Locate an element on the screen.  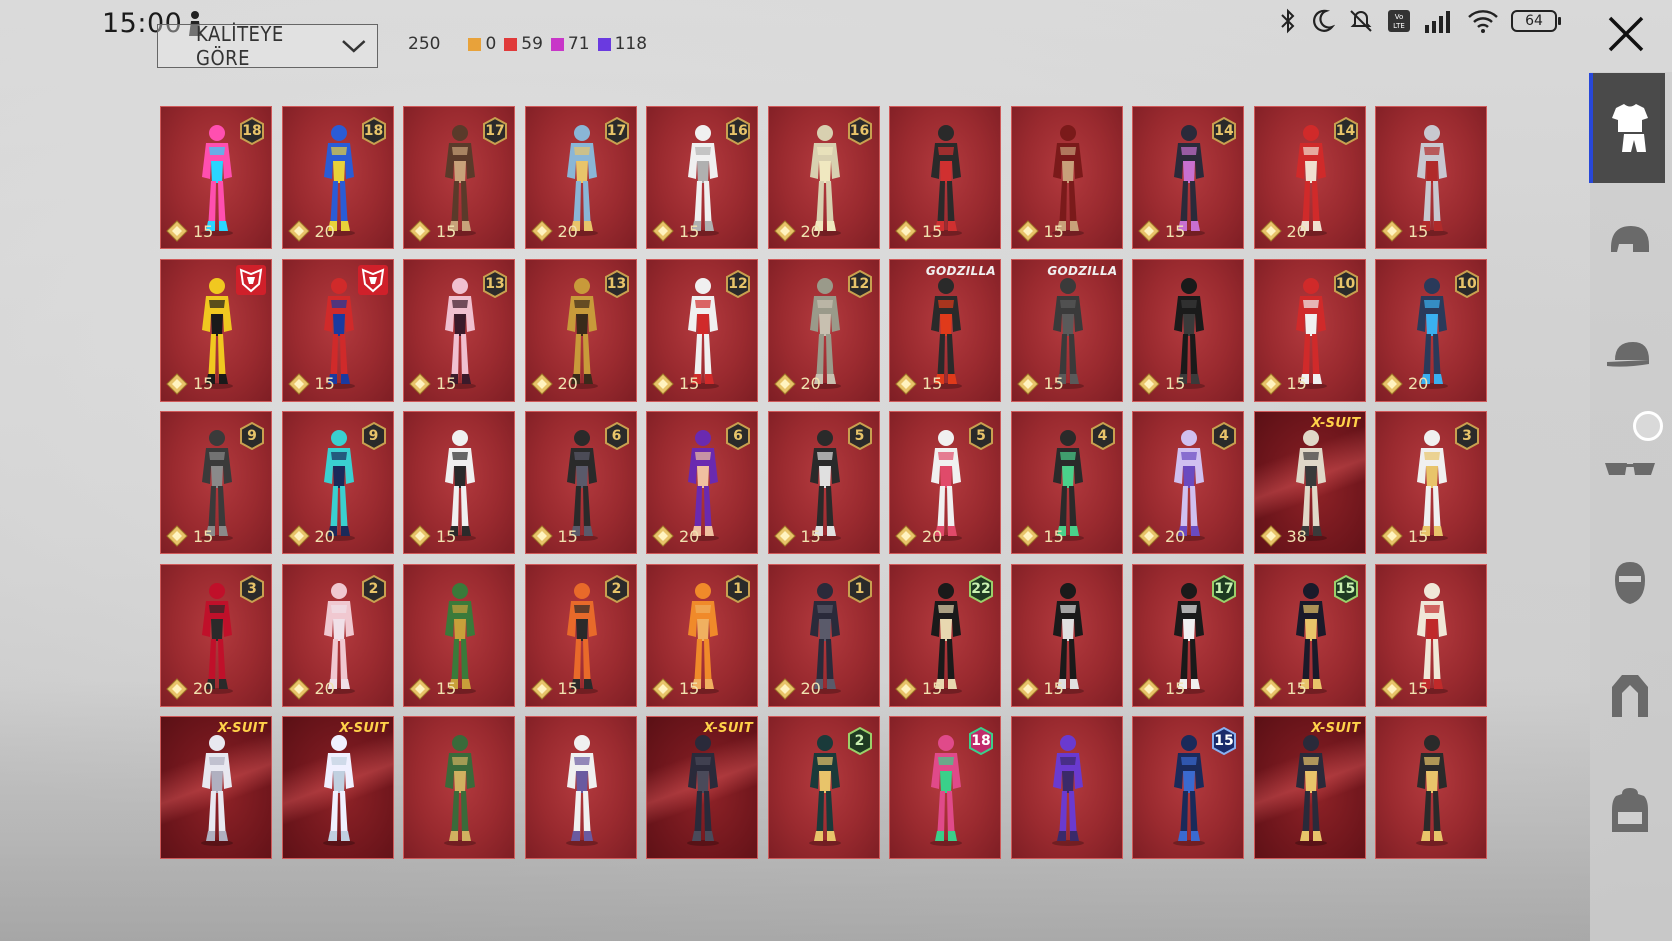
outfit-card: 14 20 is located at coordinates (1309, 177).